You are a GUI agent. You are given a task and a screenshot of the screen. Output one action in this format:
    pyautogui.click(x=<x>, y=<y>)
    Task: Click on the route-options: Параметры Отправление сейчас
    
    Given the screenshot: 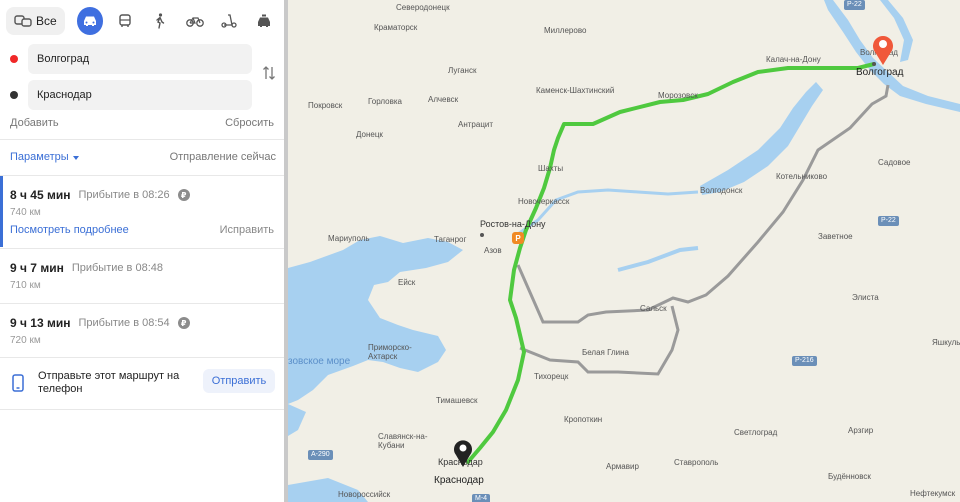 What is the action you would take?
    pyautogui.click(x=143, y=157)
    